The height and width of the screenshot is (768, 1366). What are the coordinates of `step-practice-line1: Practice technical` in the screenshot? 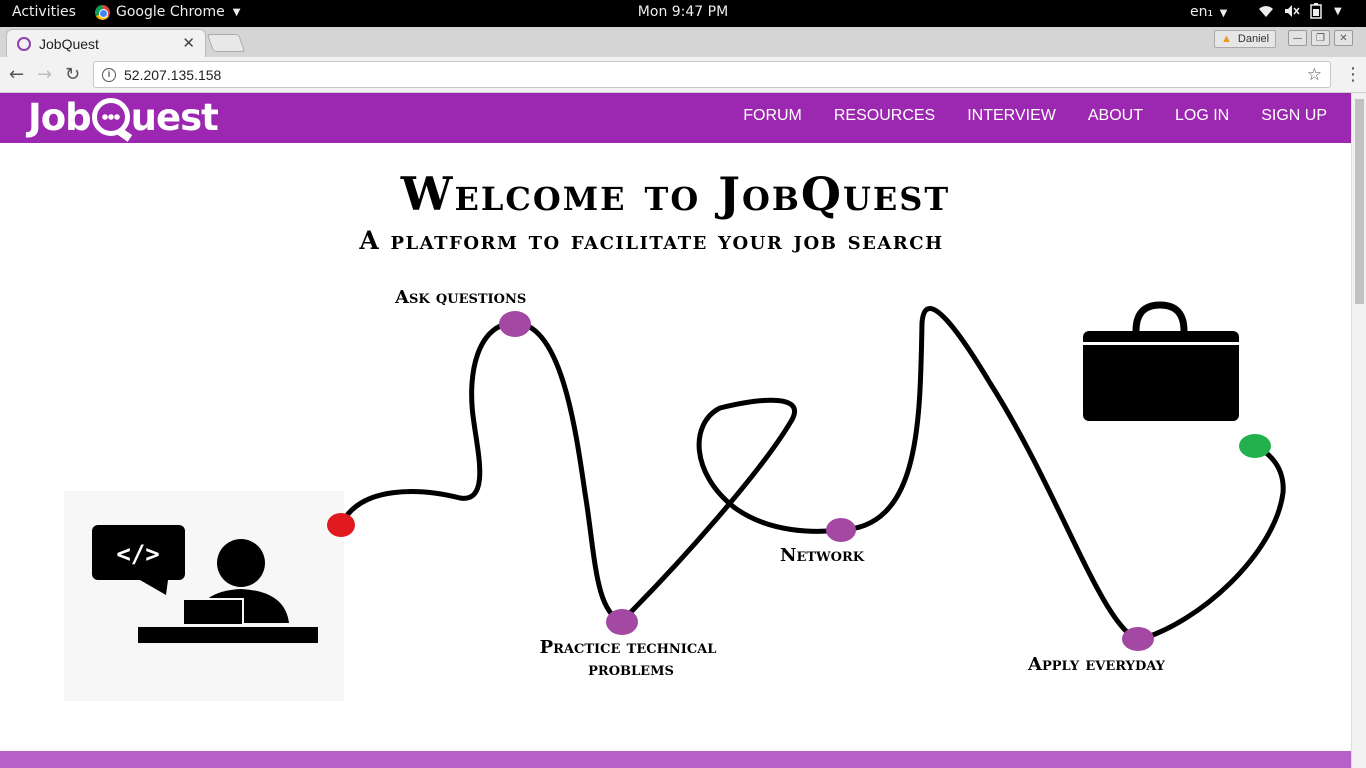 It's located at (628, 647).